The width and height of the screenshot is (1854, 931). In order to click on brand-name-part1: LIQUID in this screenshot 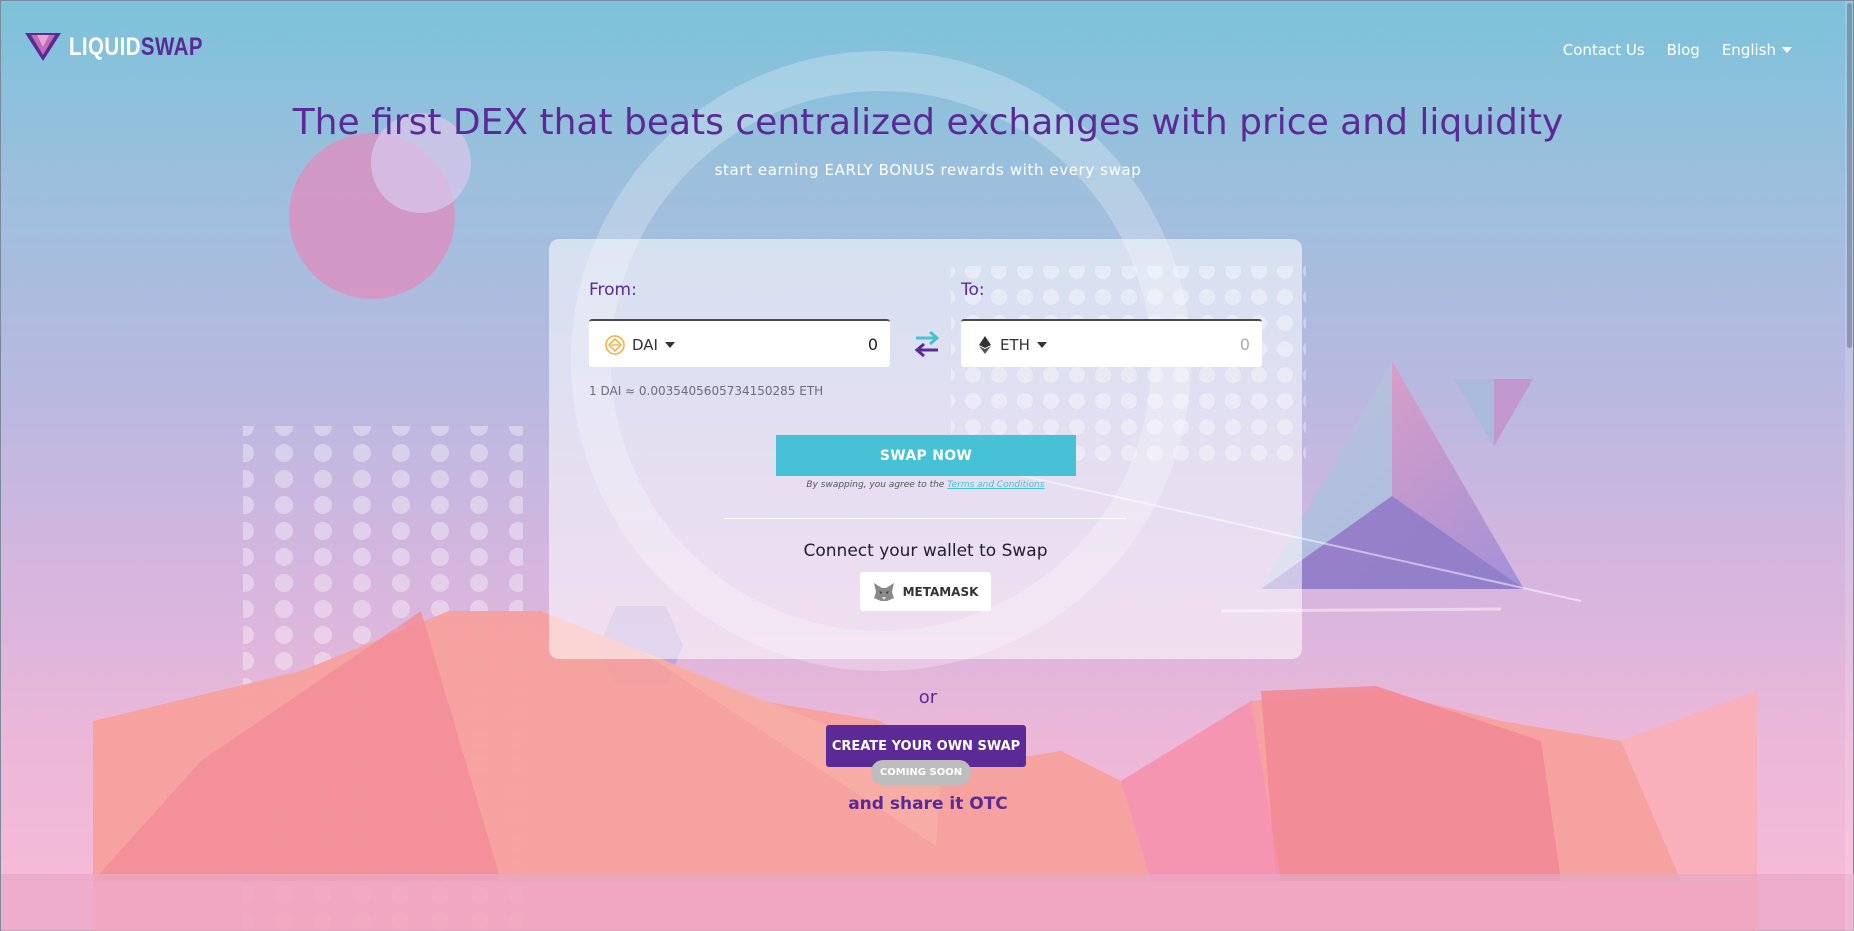, I will do `click(105, 46)`.